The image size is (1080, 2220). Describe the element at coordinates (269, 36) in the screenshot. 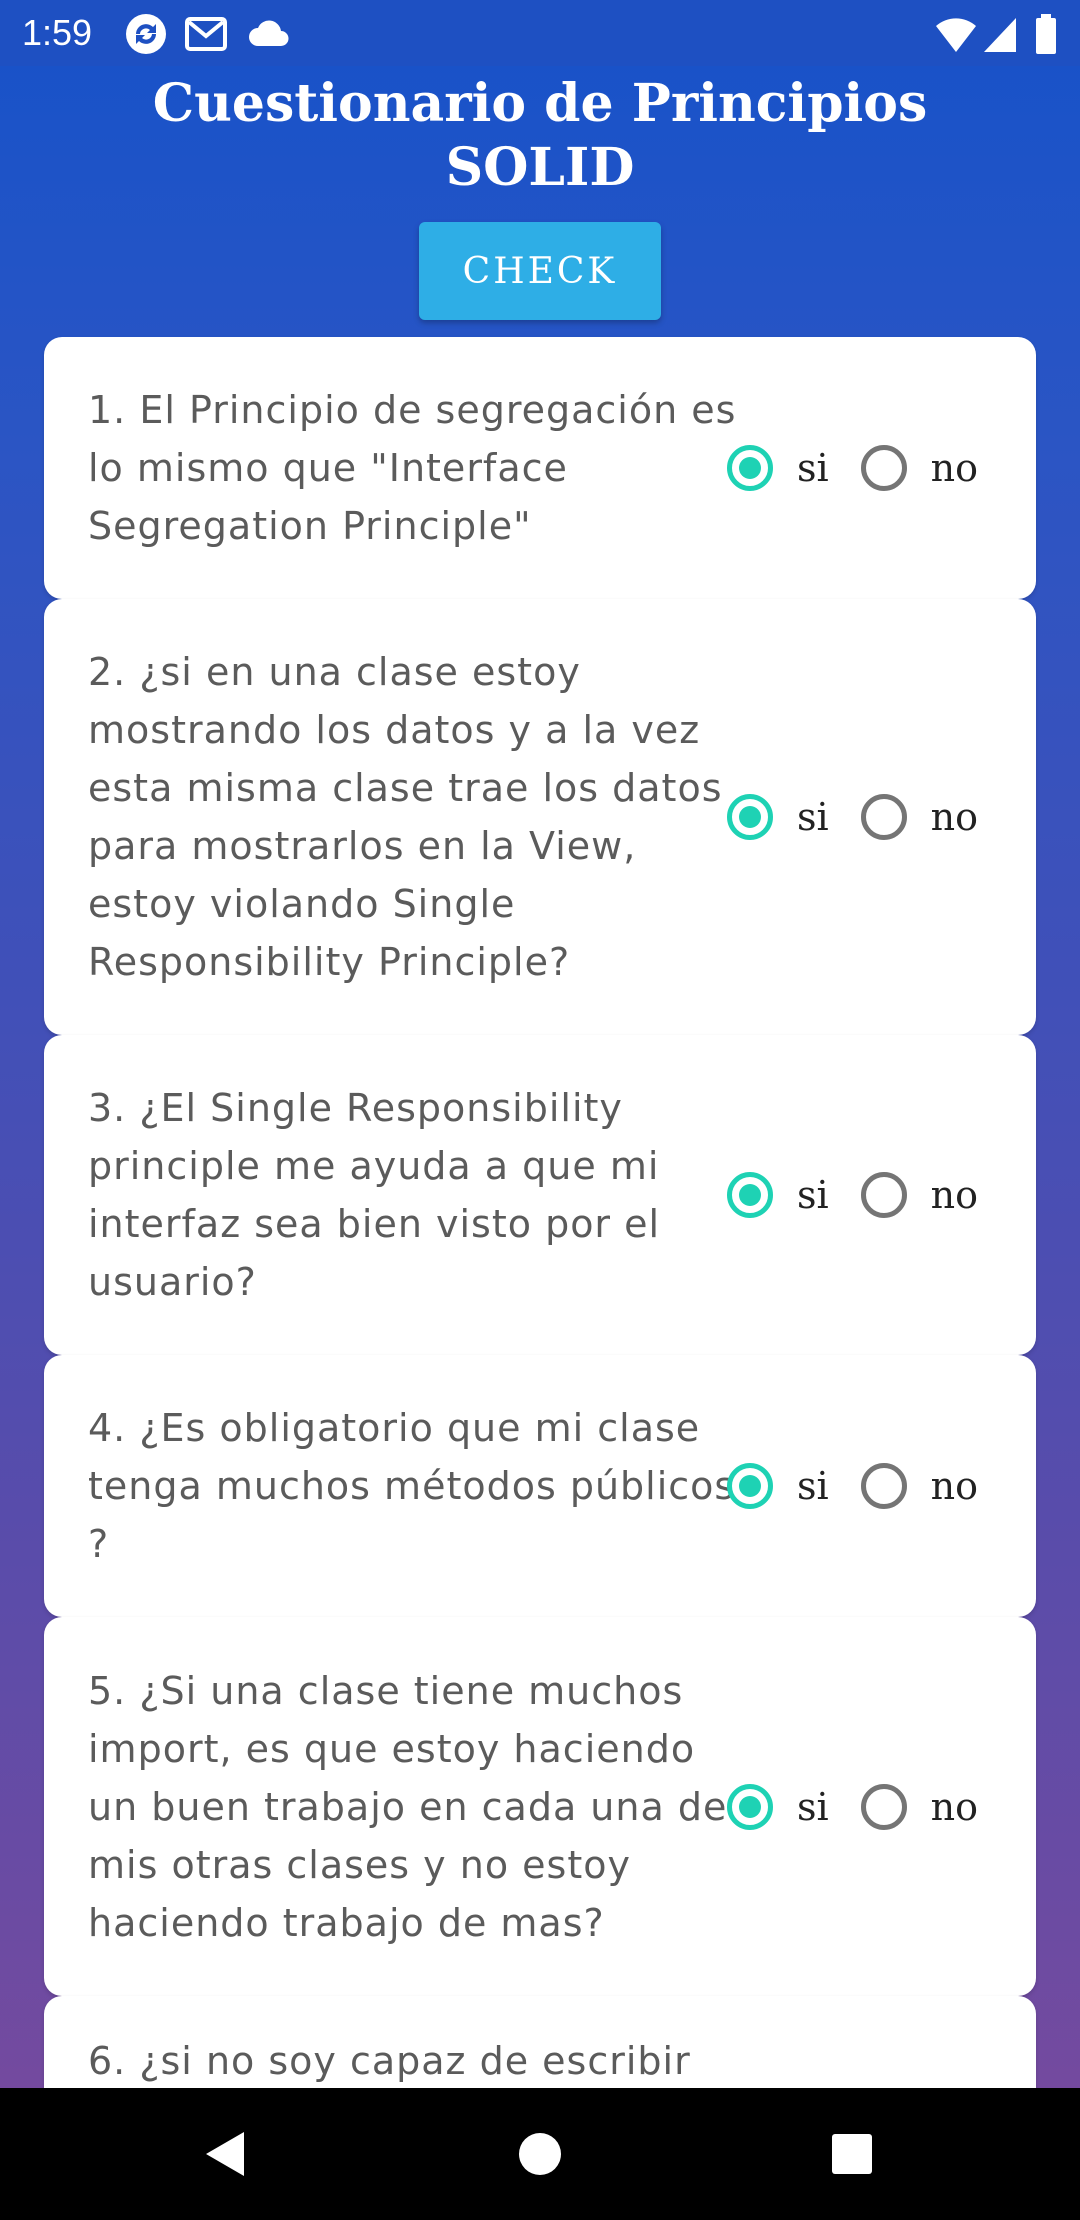

I see `cloud-icon` at that location.